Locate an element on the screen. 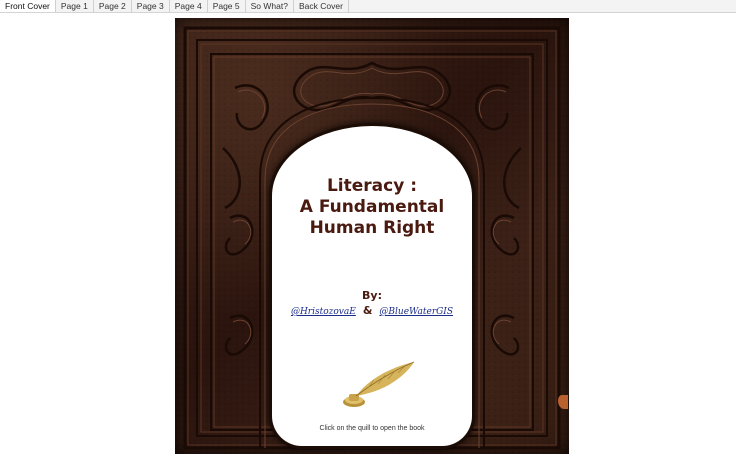 The height and width of the screenshot is (454, 736). author-link-hristozovae: @HristozovaE is located at coordinates (323, 312).